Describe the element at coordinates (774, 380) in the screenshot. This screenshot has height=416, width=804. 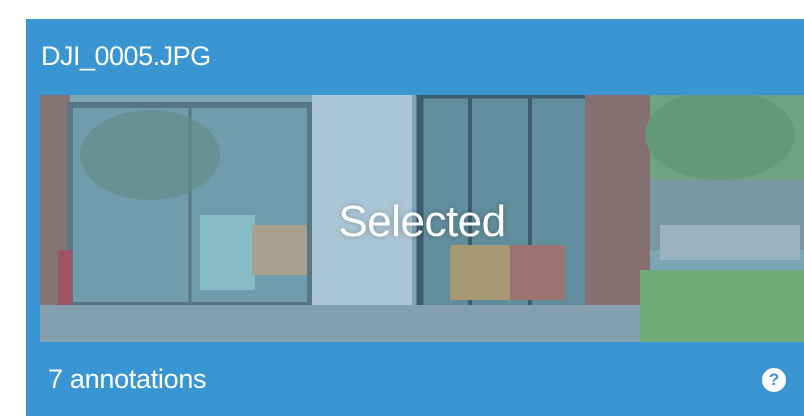
I see `question-circle-icon: ?` at that location.